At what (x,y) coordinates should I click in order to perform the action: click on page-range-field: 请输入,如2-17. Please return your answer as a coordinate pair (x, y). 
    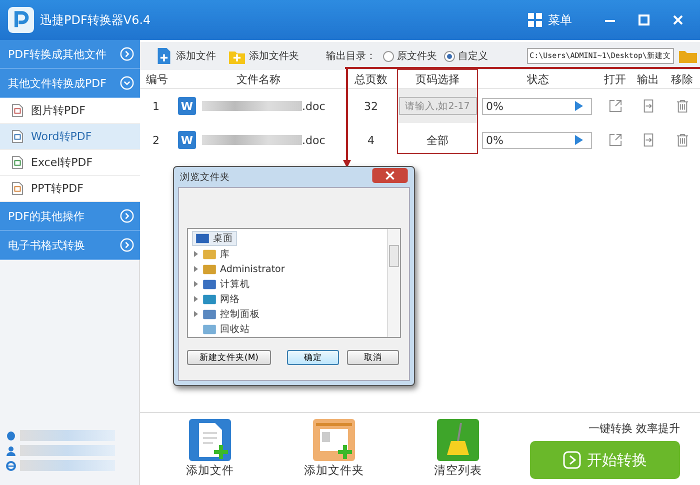
    Looking at the image, I should click on (437, 106).